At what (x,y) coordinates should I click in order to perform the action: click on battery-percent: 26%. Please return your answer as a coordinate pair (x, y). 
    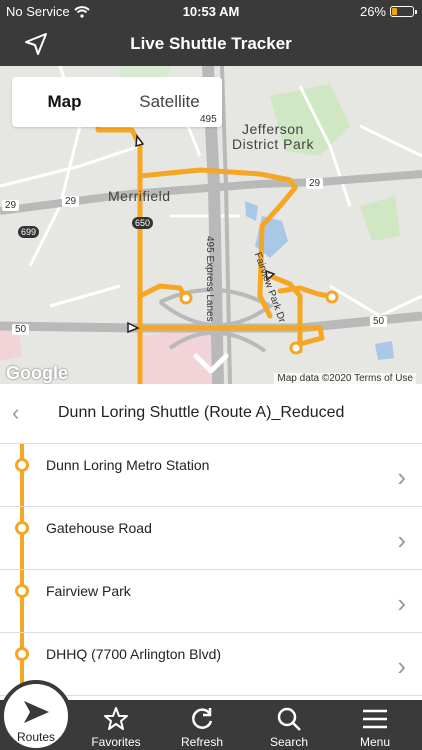
    Looking at the image, I should click on (372, 11).